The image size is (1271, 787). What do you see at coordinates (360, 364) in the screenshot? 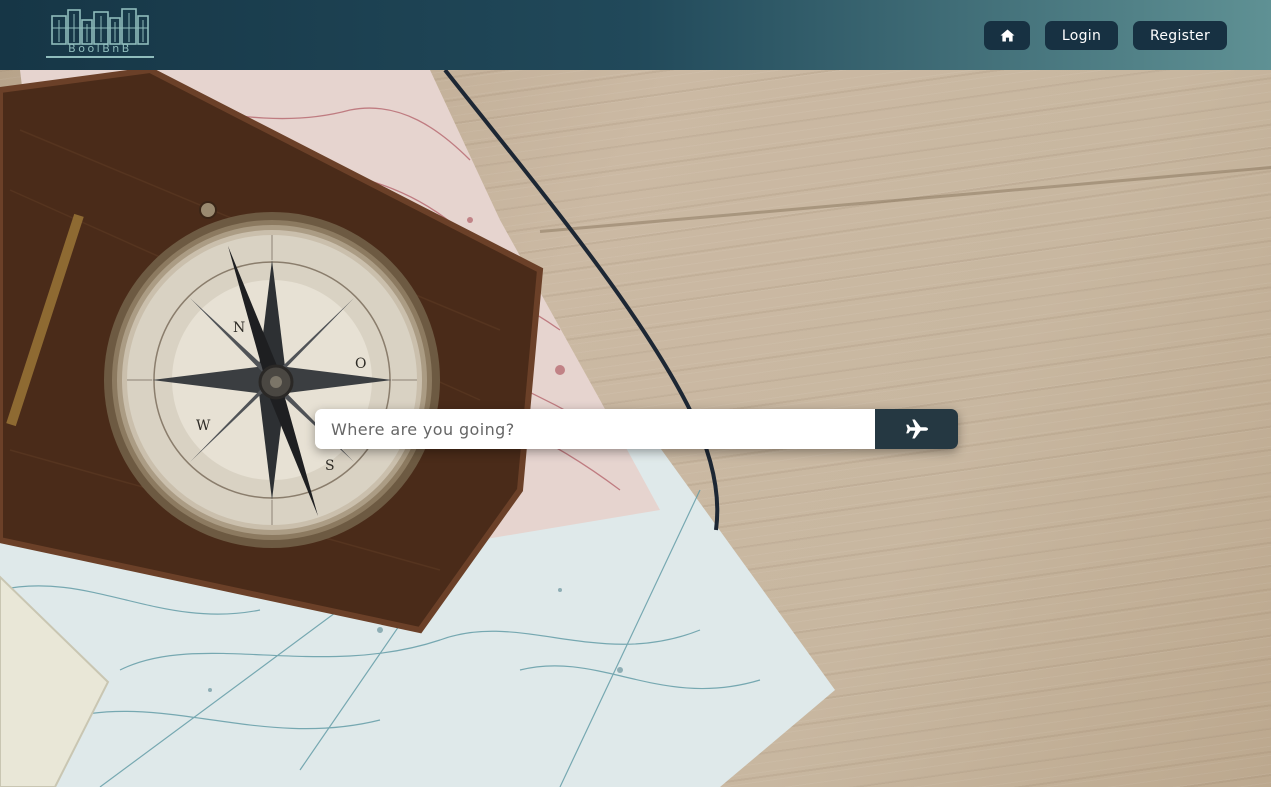
I see `svg-text: O` at bounding box center [360, 364].